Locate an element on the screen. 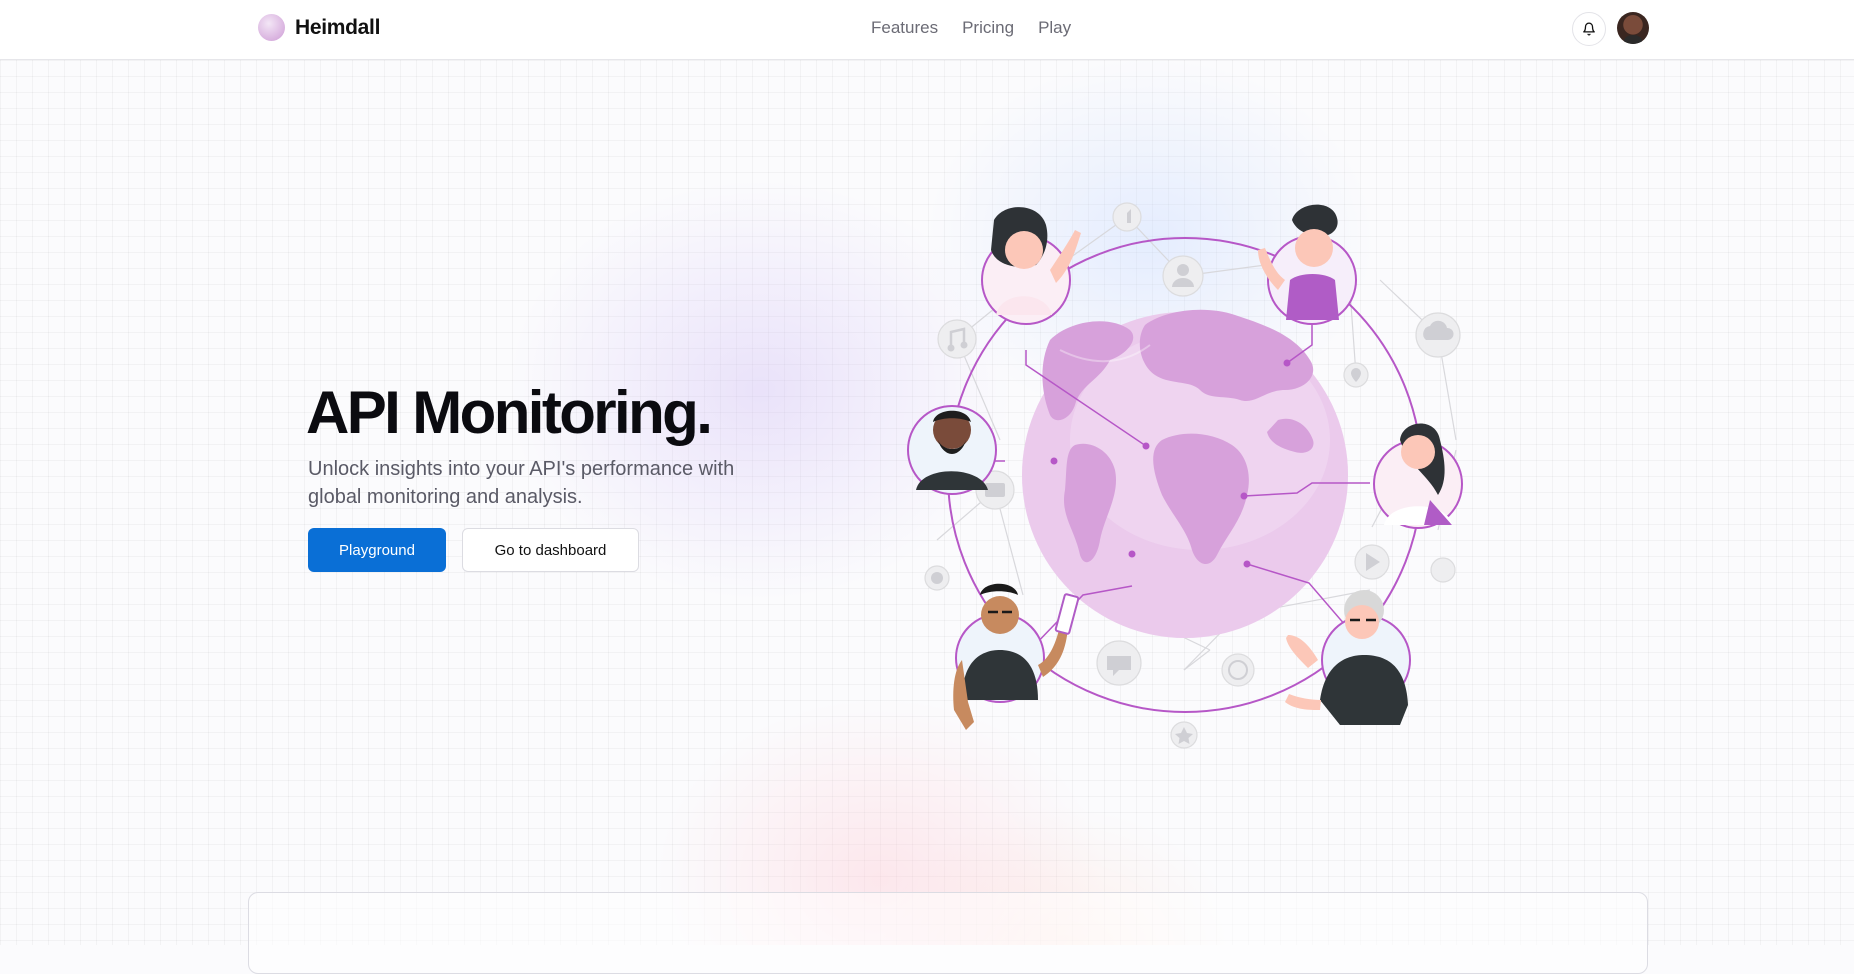  nav-links: Features Pricing Play is located at coordinates (971, 28).